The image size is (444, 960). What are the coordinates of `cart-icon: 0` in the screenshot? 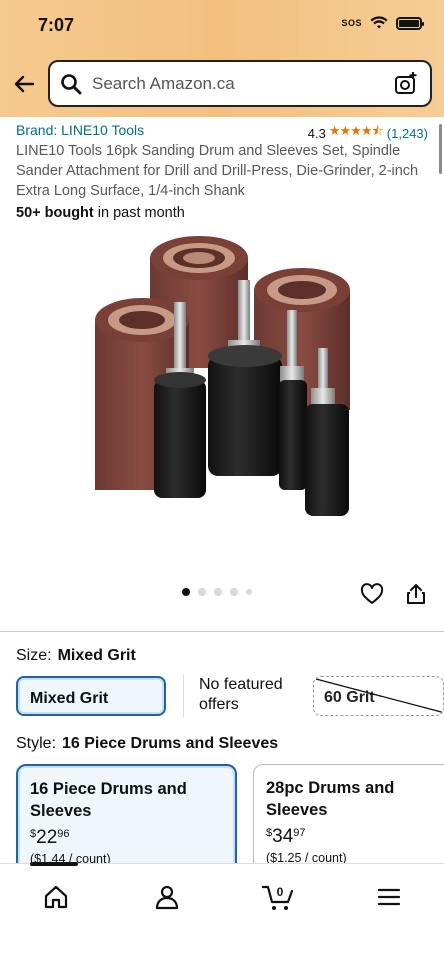 It's located at (279, 897).